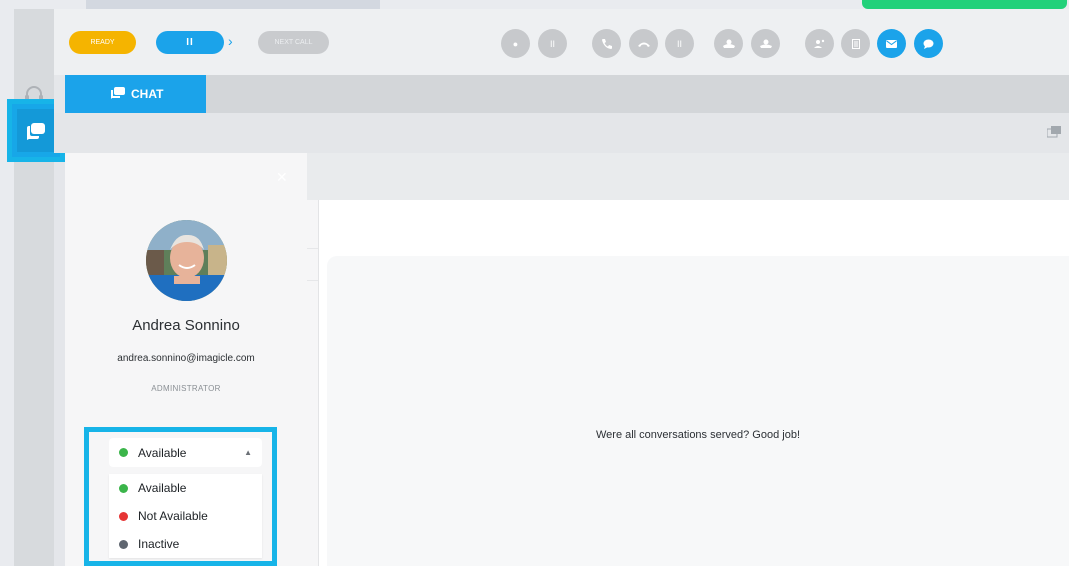 This screenshot has width=1069, height=566. I want to click on transfer-icon, so click(728, 43).